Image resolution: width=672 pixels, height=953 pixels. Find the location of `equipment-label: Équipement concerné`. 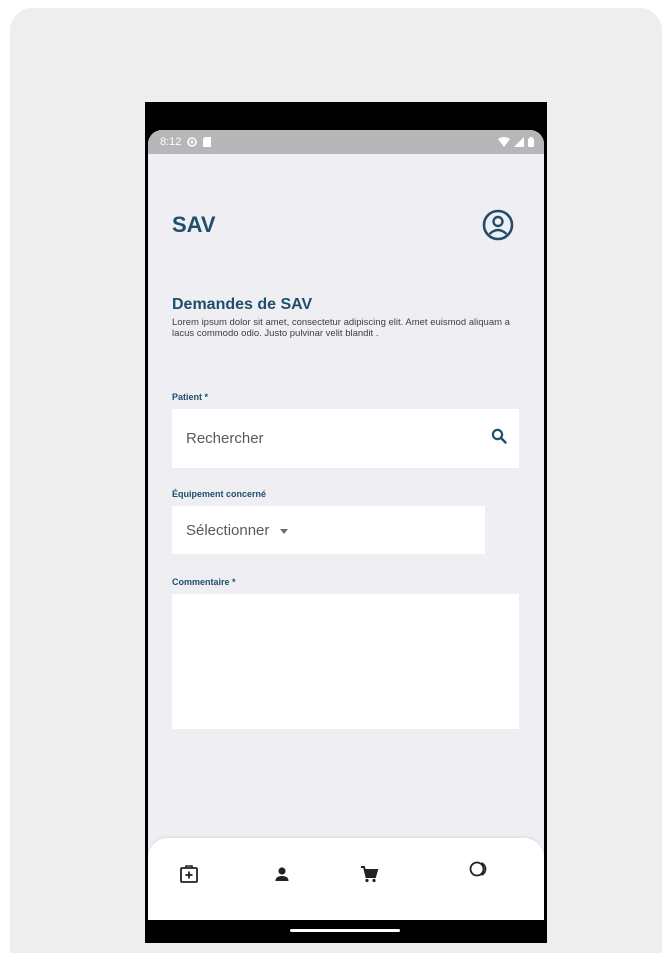

equipment-label: Équipement concerné is located at coordinates (219, 494).